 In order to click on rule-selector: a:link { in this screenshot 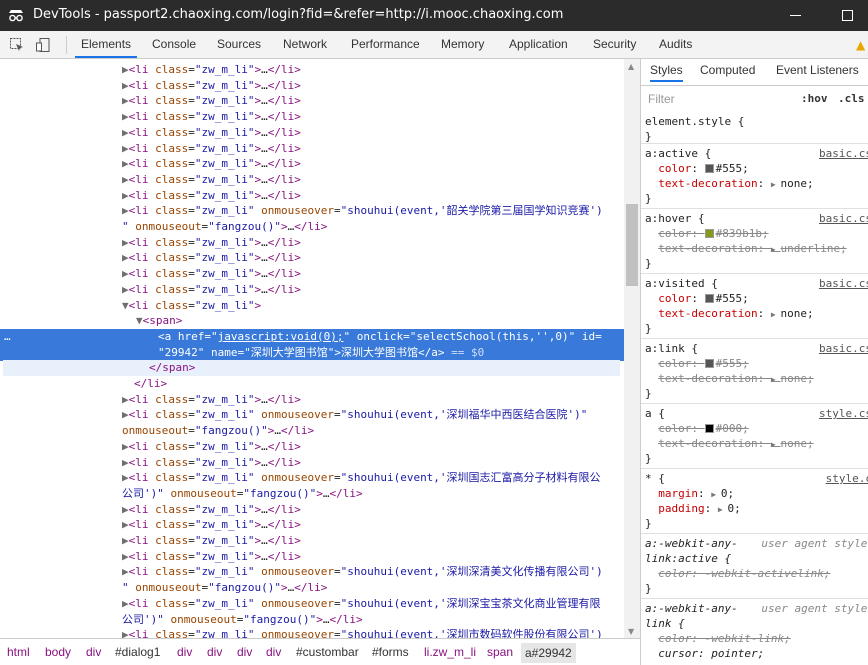, I will do `click(671, 348)`.